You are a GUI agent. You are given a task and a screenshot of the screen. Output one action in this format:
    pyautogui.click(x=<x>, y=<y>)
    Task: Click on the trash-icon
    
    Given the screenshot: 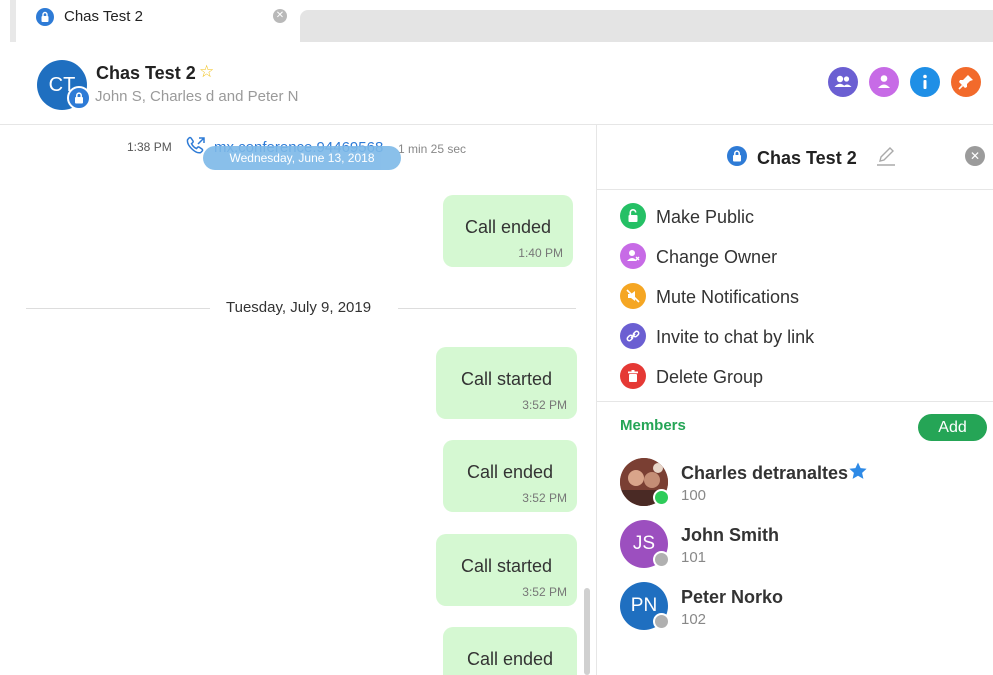 What is the action you would take?
    pyautogui.click(x=633, y=376)
    